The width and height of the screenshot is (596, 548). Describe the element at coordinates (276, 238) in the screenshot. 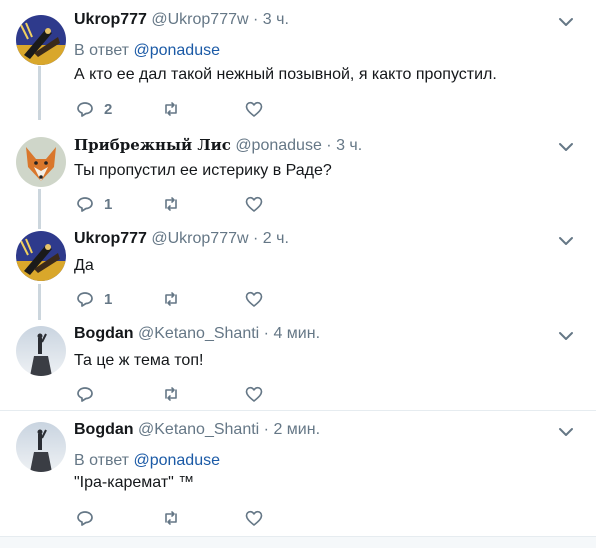

I see `timestamp: 2 ч.` at that location.